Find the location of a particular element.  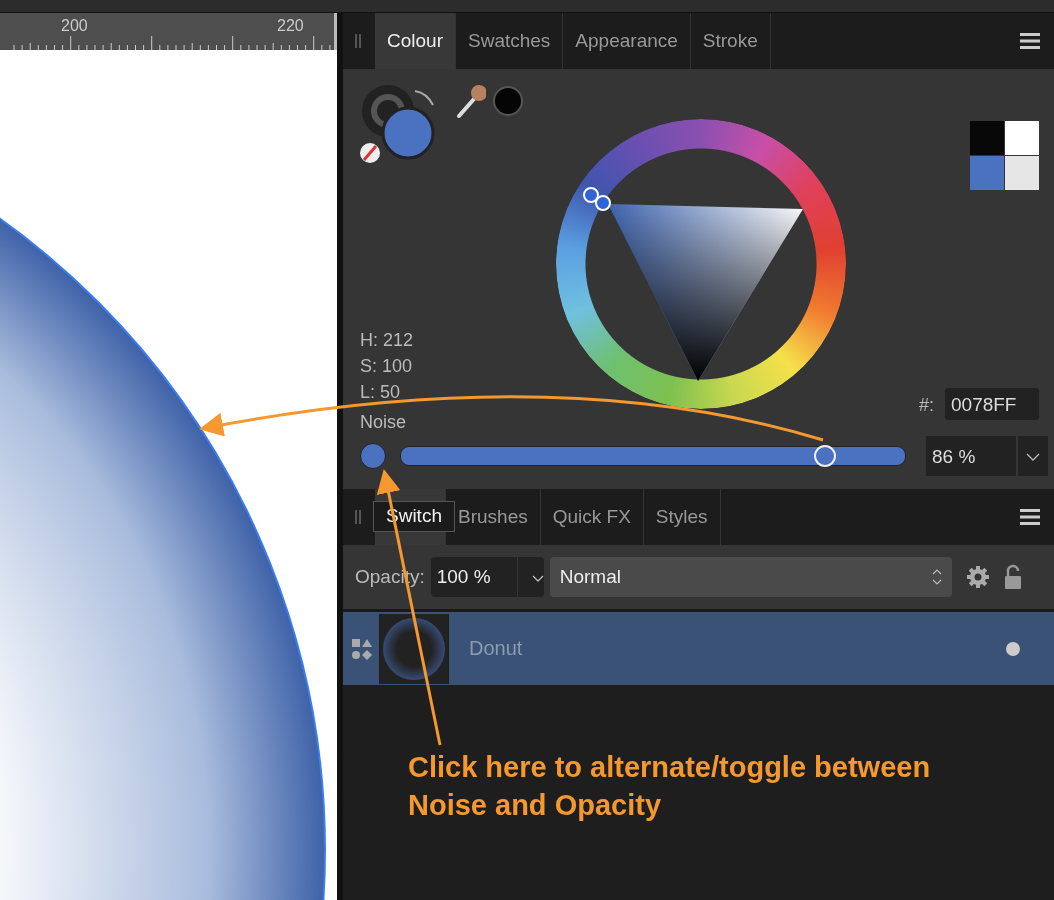

annotation-caption: Click here to alternate/toggle between Noise and Opacity is located at coordinates (670, 786).